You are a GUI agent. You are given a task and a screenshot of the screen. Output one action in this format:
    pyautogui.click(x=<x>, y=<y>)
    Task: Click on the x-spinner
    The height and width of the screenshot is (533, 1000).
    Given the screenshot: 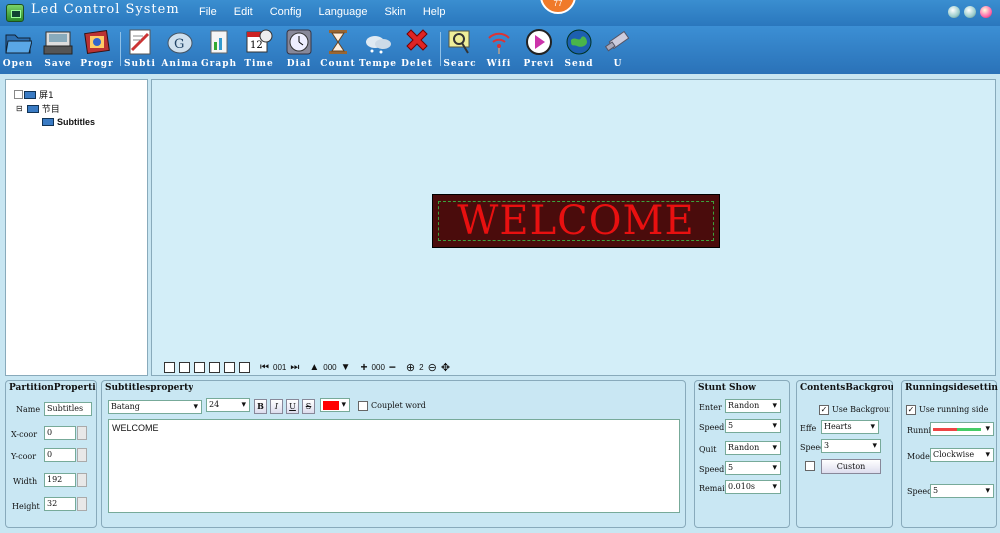 What is the action you would take?
    pyautogui.click(x=82, y=433)
    